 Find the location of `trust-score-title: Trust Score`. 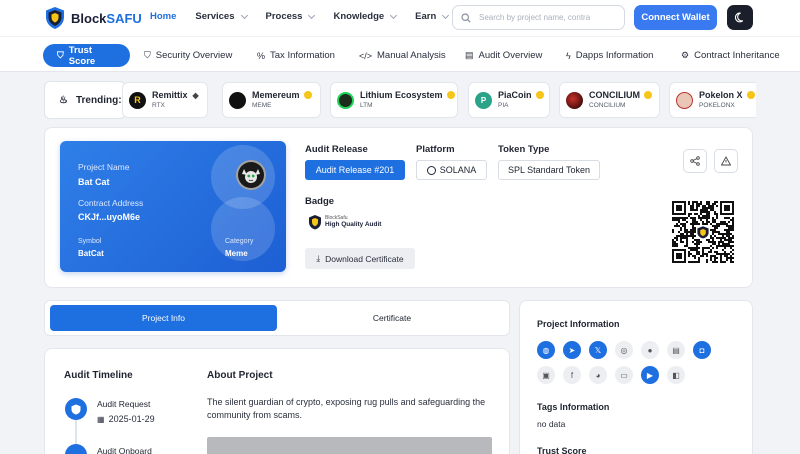

trust-score-title: Trust Score is located at coordinates (562, 450).